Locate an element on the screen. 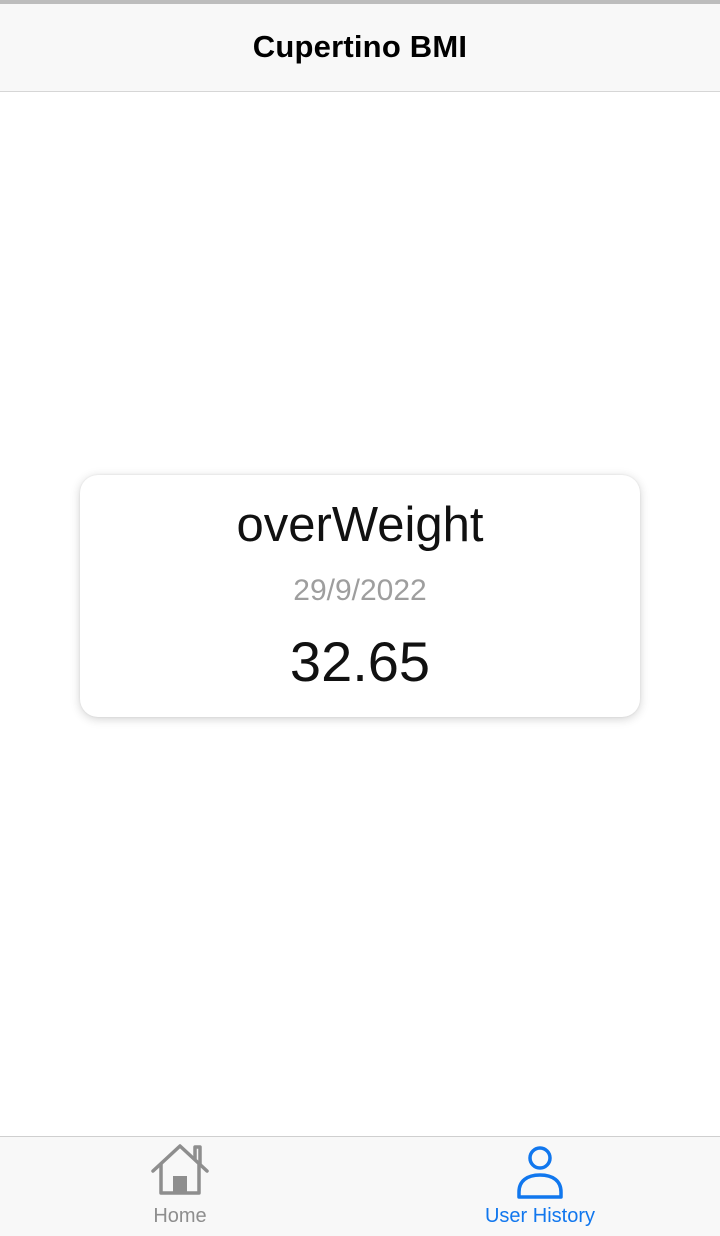  tab-home: Home is located at coordinates (180, 1186).